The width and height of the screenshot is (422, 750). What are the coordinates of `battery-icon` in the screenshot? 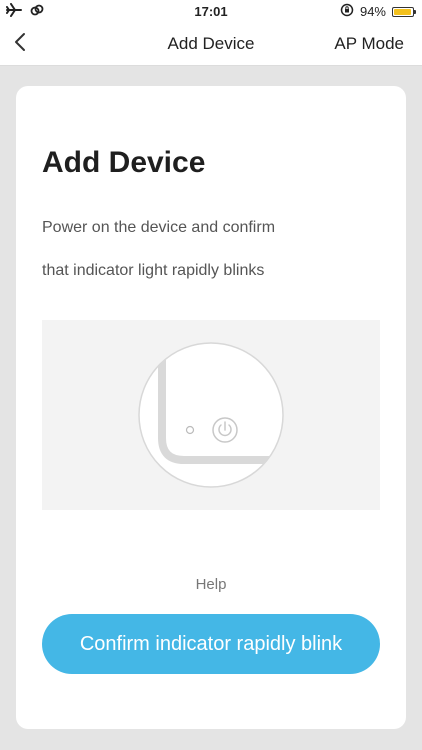 It's located at (404, 11).